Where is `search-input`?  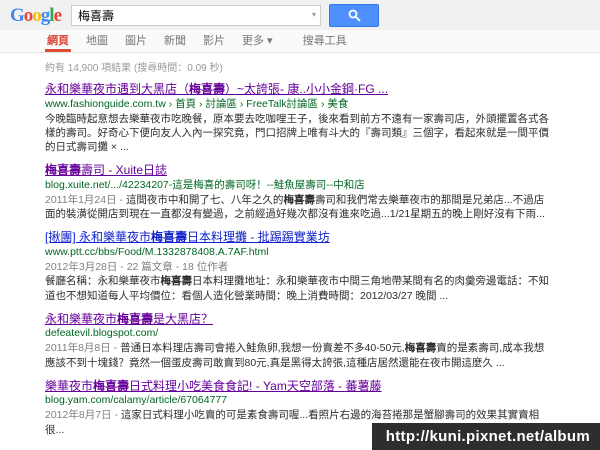 search-input is located at coordinates (196, 15).